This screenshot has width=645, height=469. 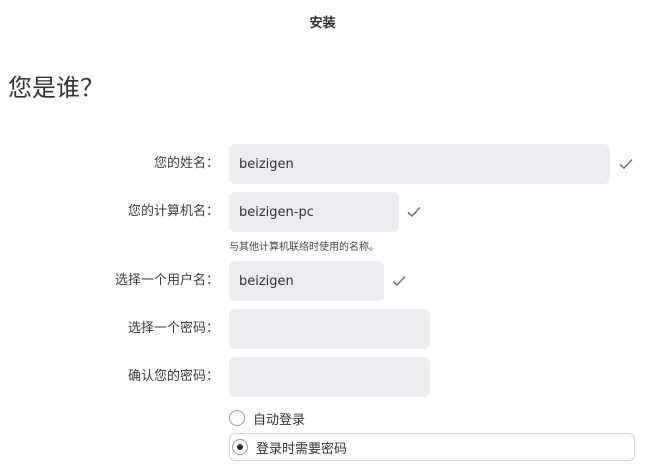 What do you see at coordinates (322, 23) in the screenshot?
I see `window-title: 安装` at bounding box center [322, 23].